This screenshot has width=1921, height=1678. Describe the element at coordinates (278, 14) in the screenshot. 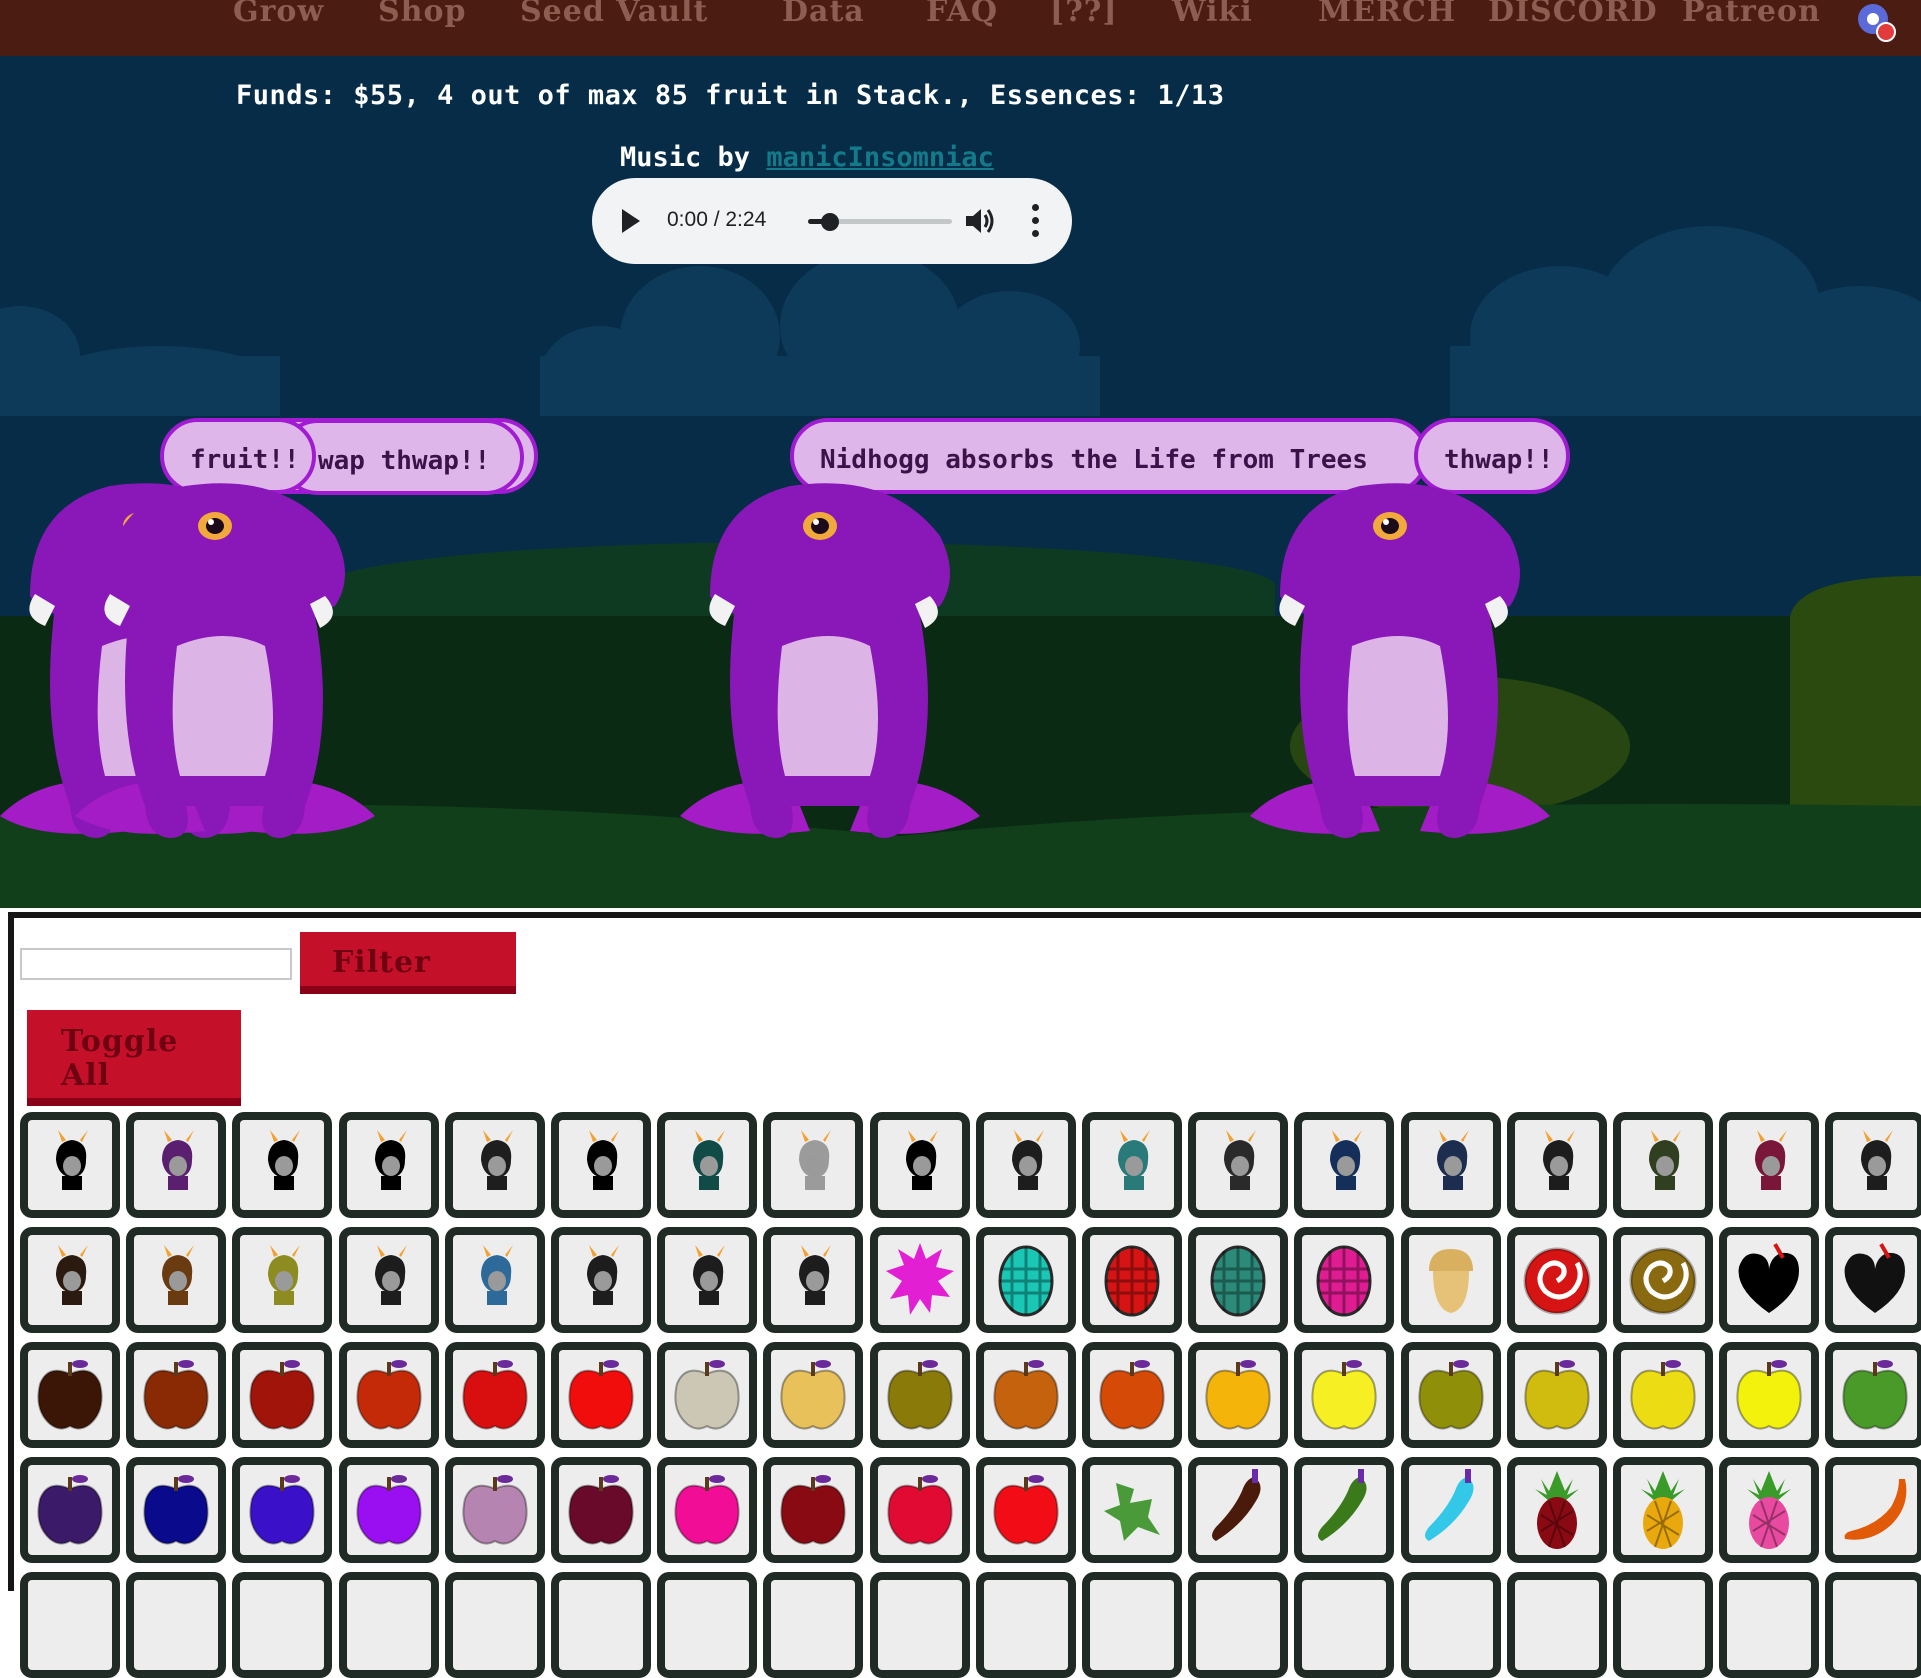

I see `nav-link-grow: Grow` at that location.